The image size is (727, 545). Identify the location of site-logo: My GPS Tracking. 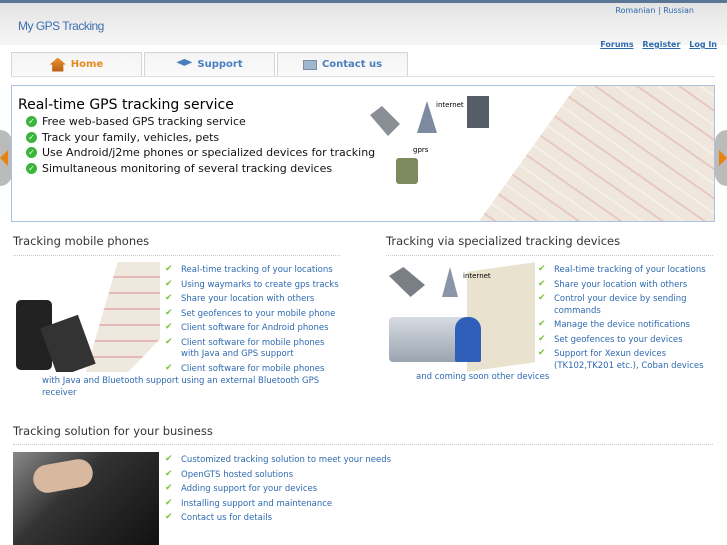
(61, 26).